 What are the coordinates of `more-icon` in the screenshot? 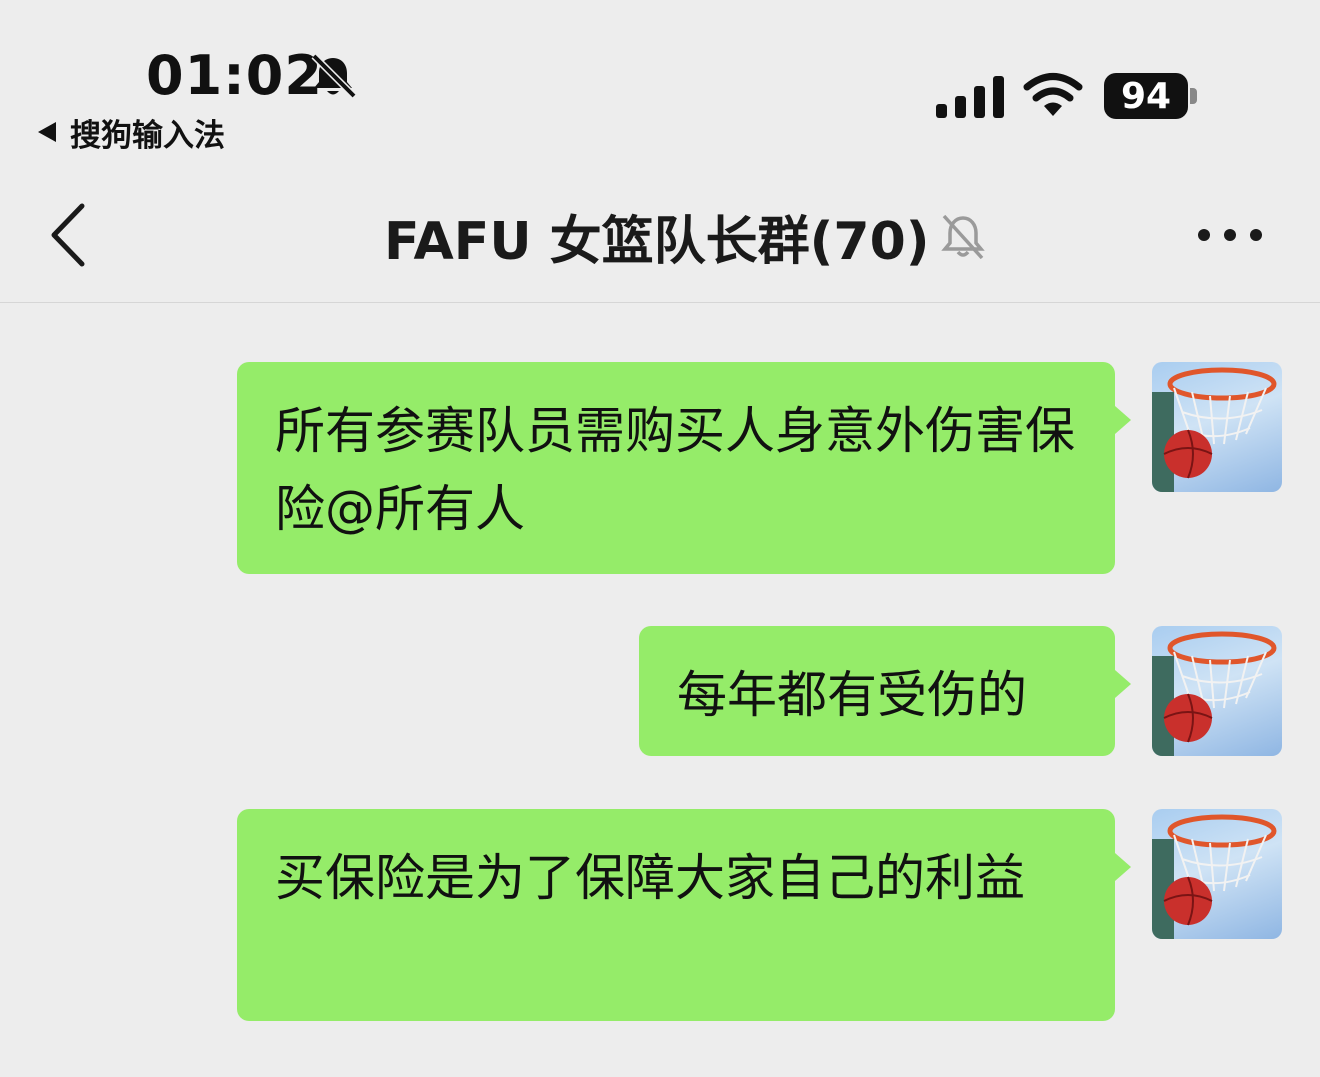 It's located at (1230, 235).